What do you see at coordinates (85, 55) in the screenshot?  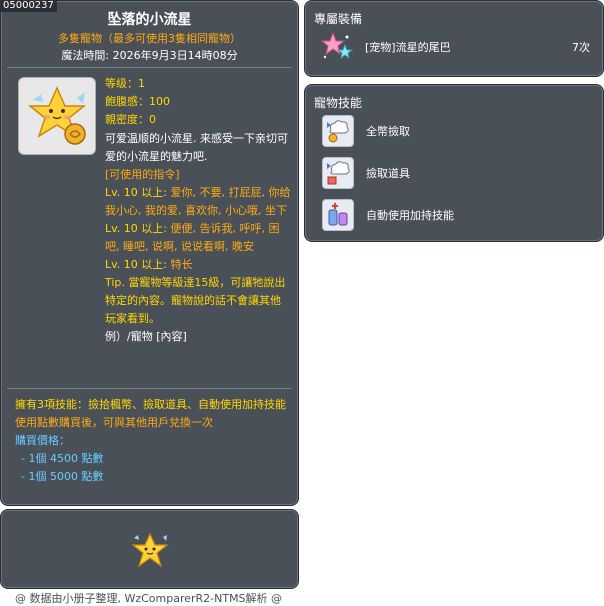 I see `expire-label: 魔法時間:` at bounding box center [85, 55].